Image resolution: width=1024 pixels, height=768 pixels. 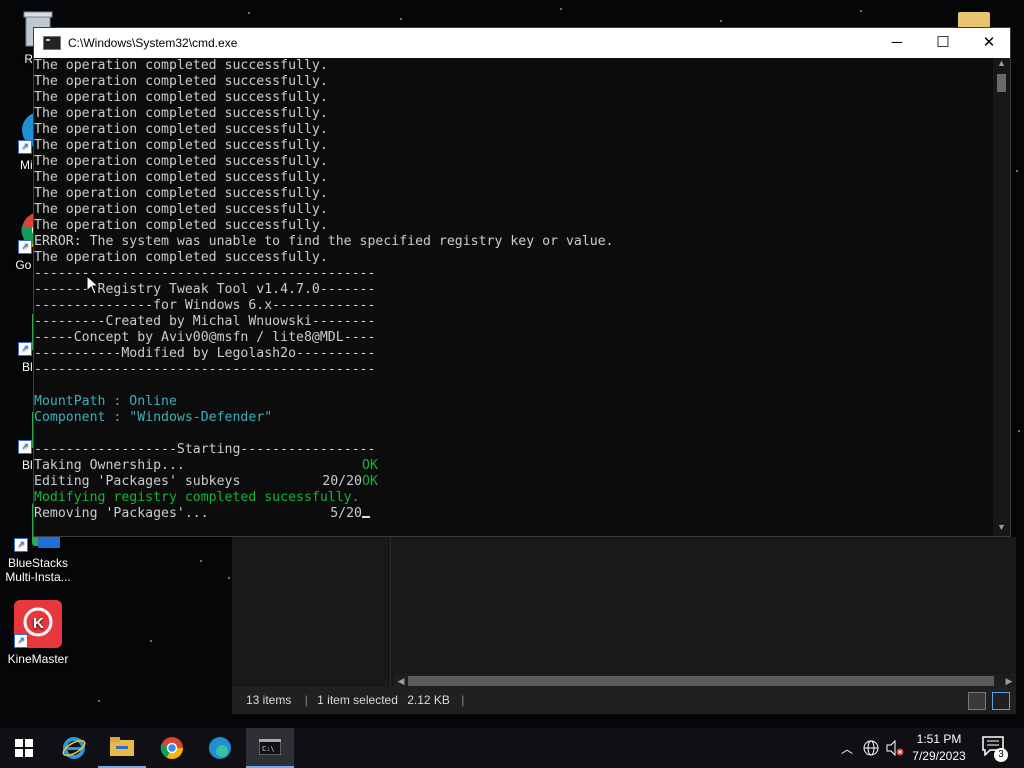 I want to click on start-button, so click(x=24, y=748).